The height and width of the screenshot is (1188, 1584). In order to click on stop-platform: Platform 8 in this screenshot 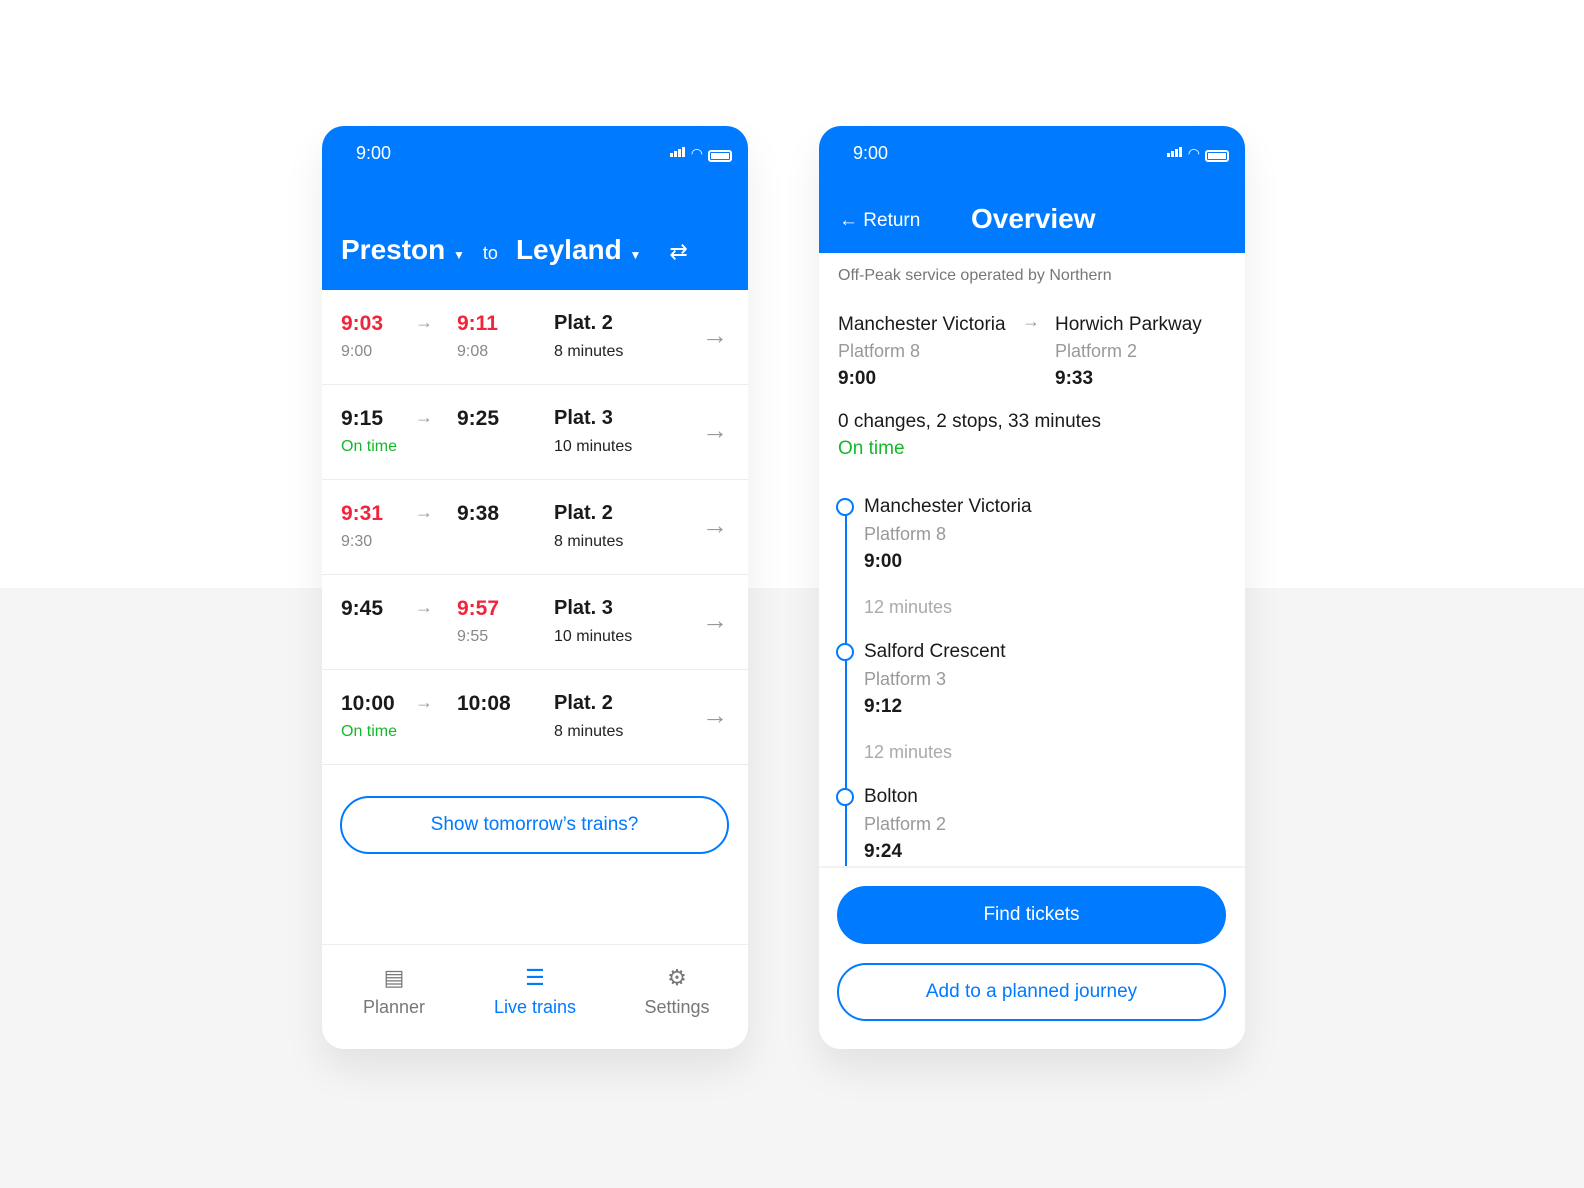, I will do `click(905, 534)`.